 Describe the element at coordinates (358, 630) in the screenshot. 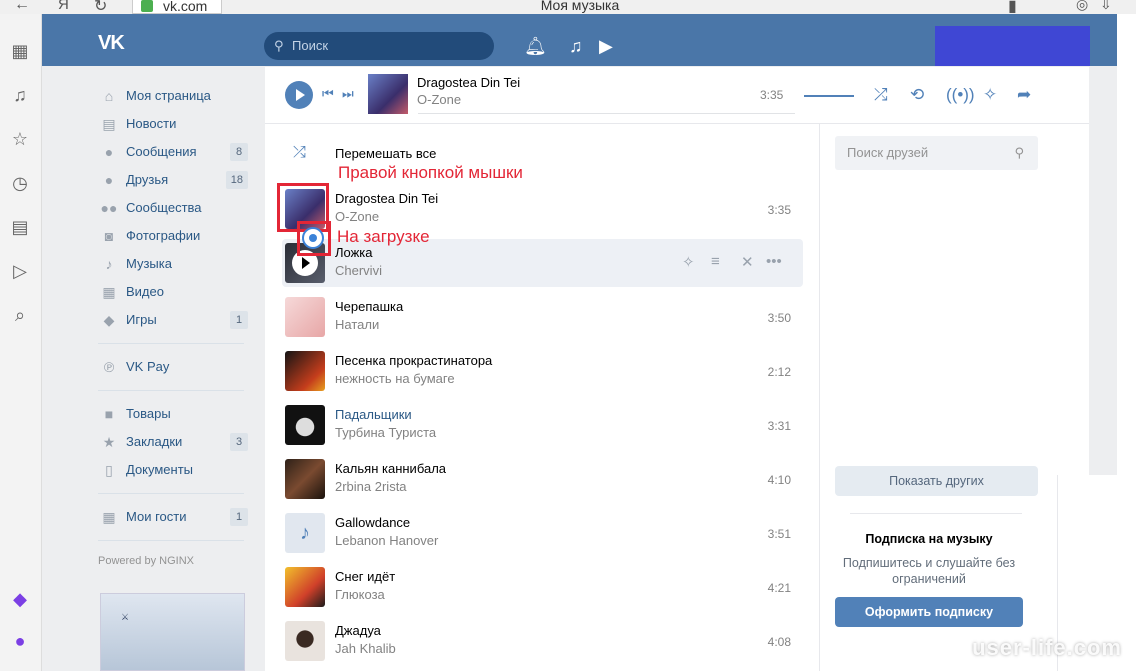

I see `track-title: Джадуа` at that location.